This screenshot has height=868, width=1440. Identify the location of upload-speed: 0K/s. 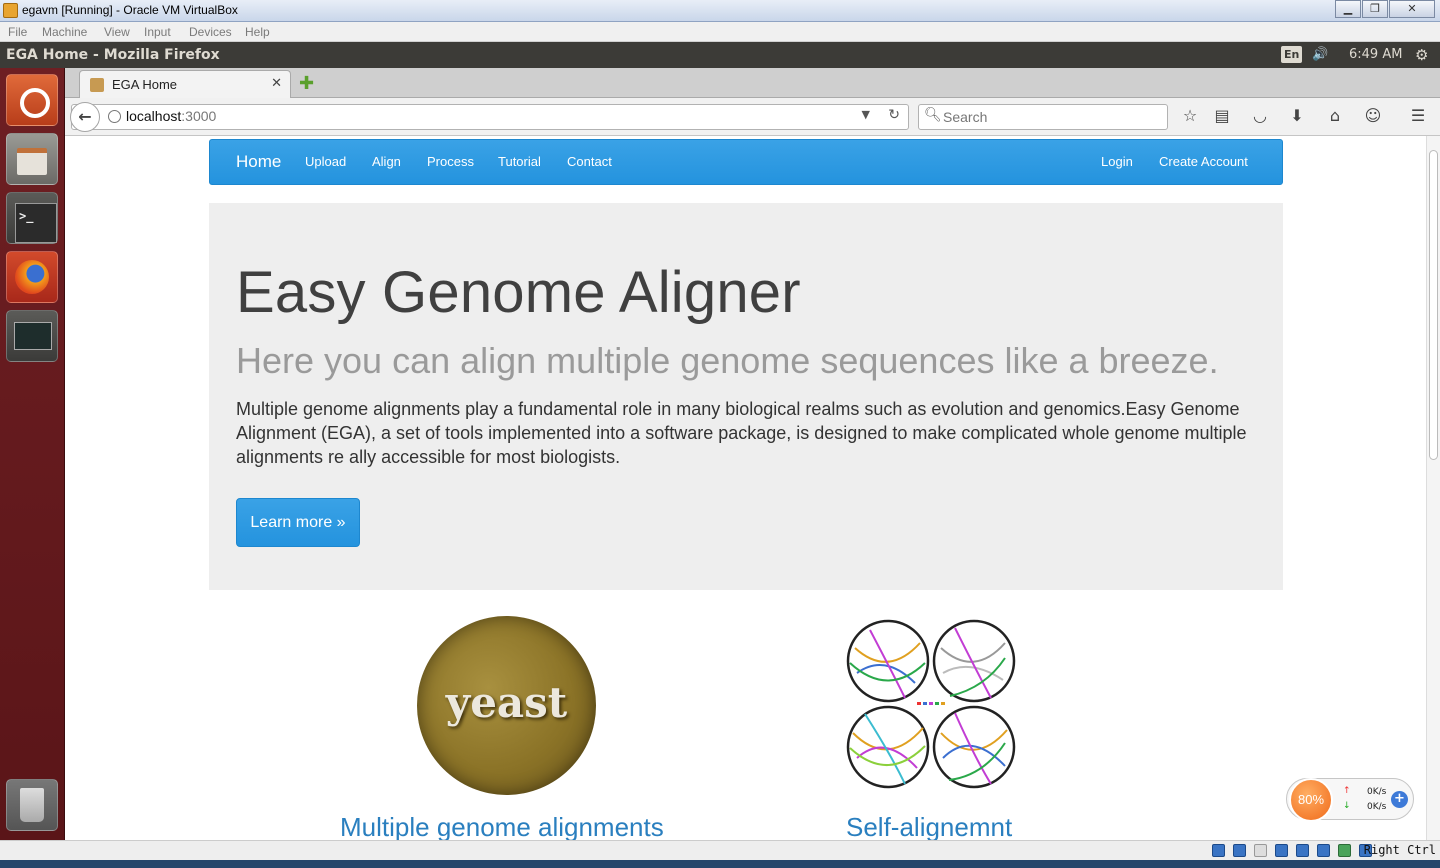
(1377, 792).